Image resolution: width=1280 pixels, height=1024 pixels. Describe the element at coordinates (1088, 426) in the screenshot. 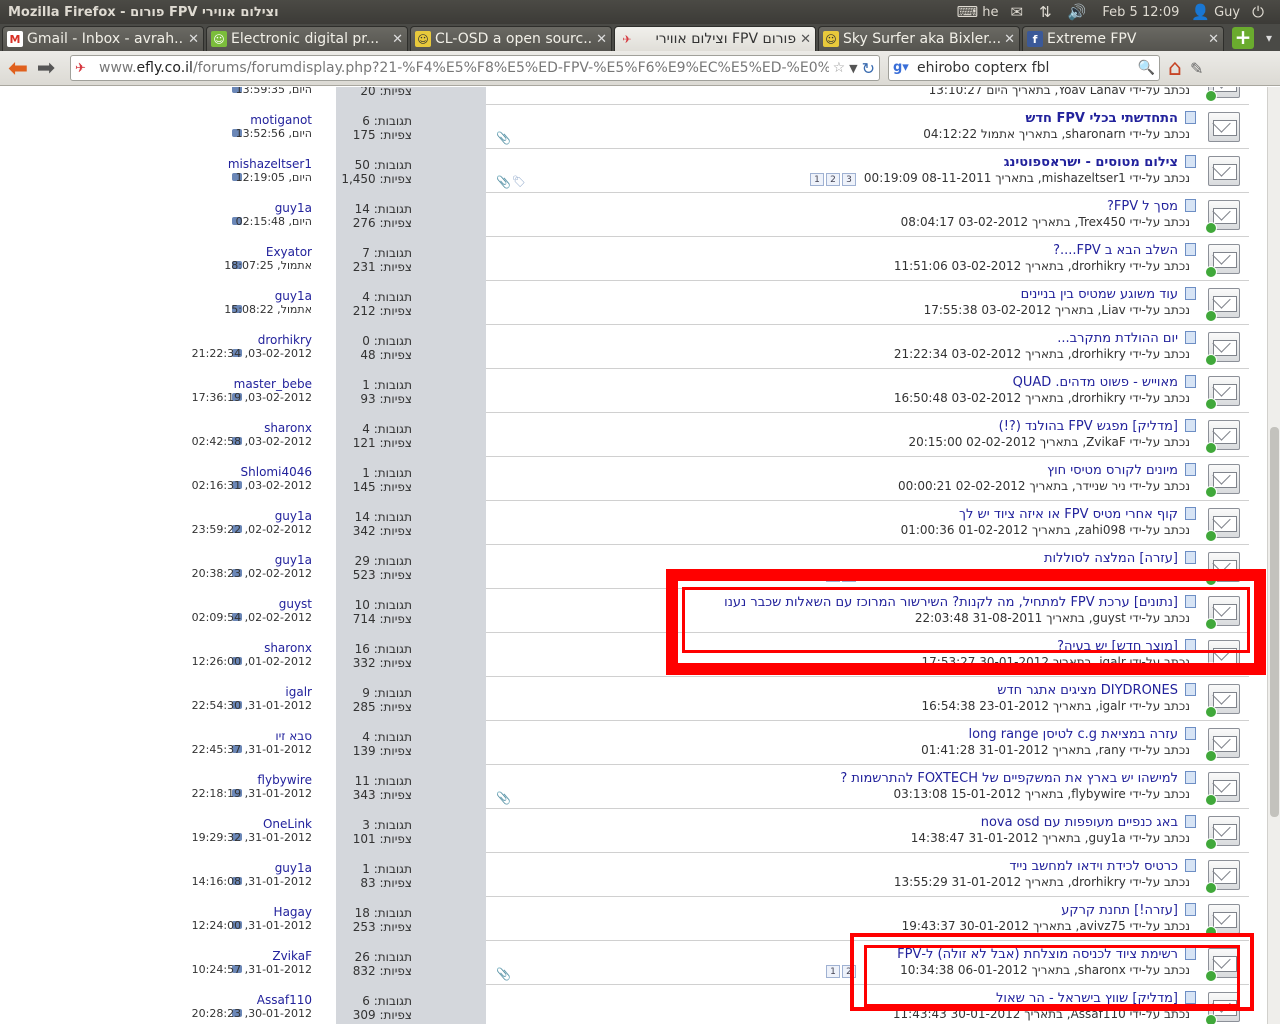

I see `thread-title-link: [מדליק] מפגש FPV בהולנד (?!)` at that location.